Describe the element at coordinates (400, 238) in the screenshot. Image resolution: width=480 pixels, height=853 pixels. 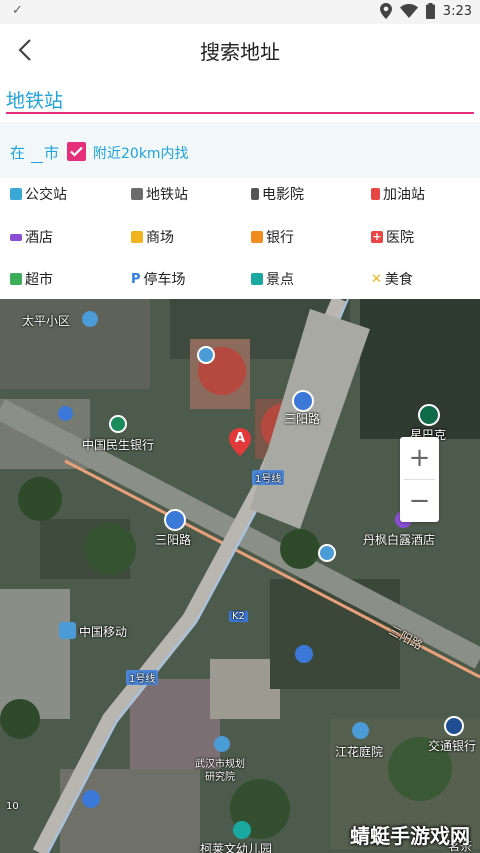
I see `category-label: 医院` at that location.